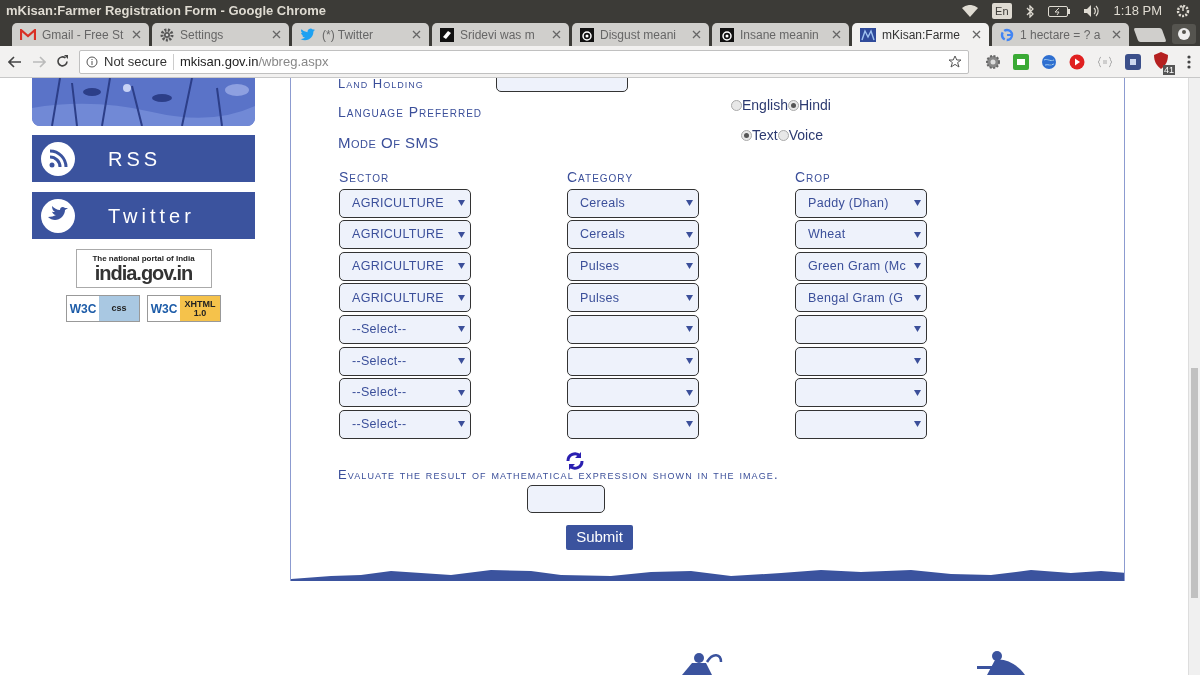  Describe the element at coordinates (861, 203) in the screenshot. I see `dropdown: Paddy (Dhan)` at that location.